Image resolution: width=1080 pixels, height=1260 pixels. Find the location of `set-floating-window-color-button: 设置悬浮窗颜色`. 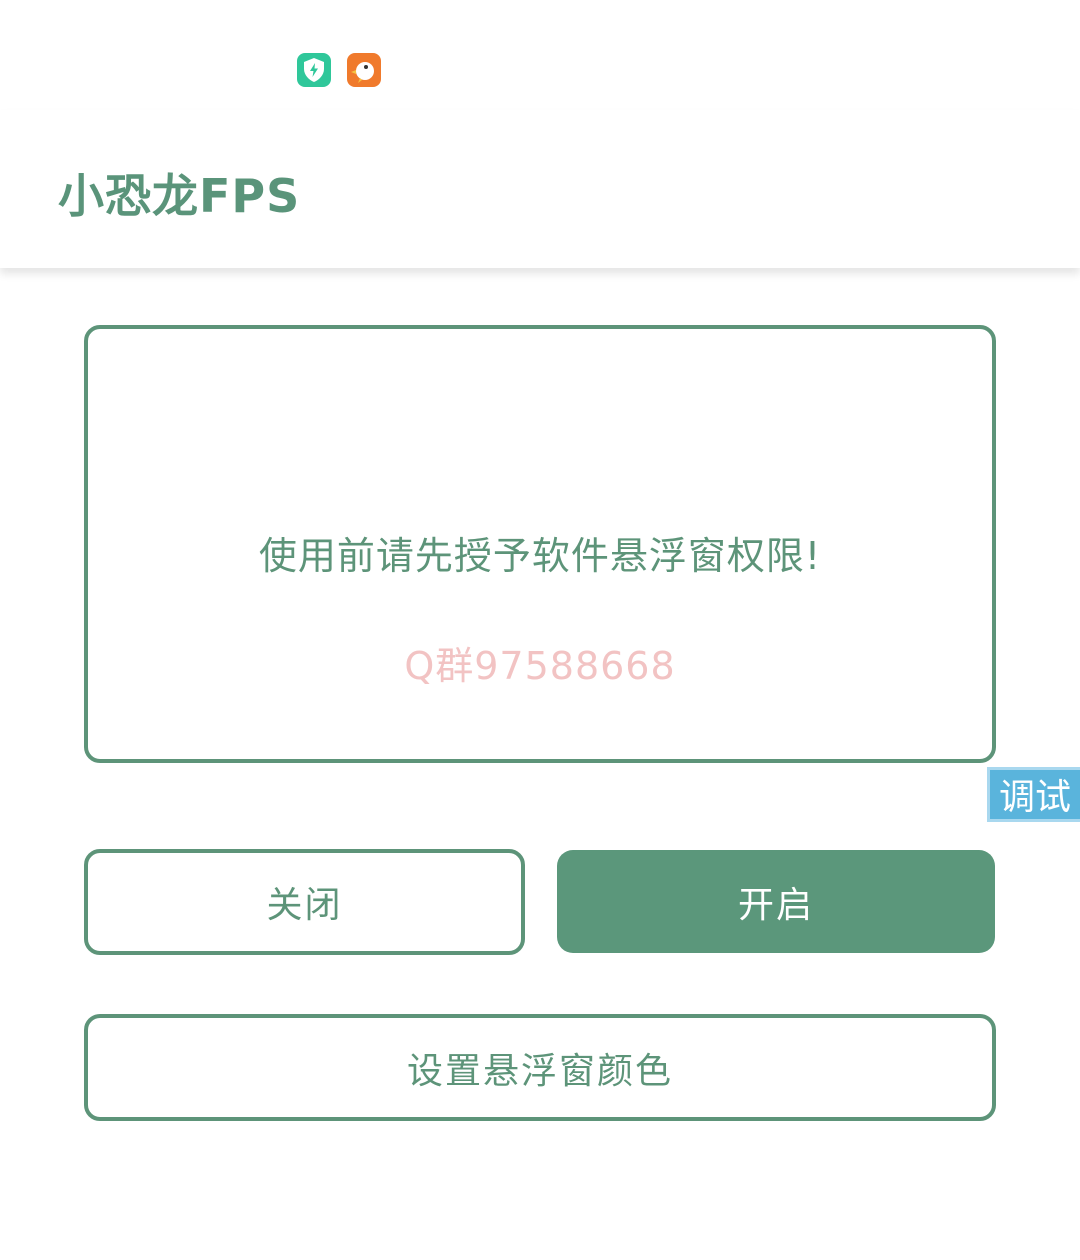

set-floating-window-color-button: 设置悬浮窗颜色 is located at coordinates (540, 1067).